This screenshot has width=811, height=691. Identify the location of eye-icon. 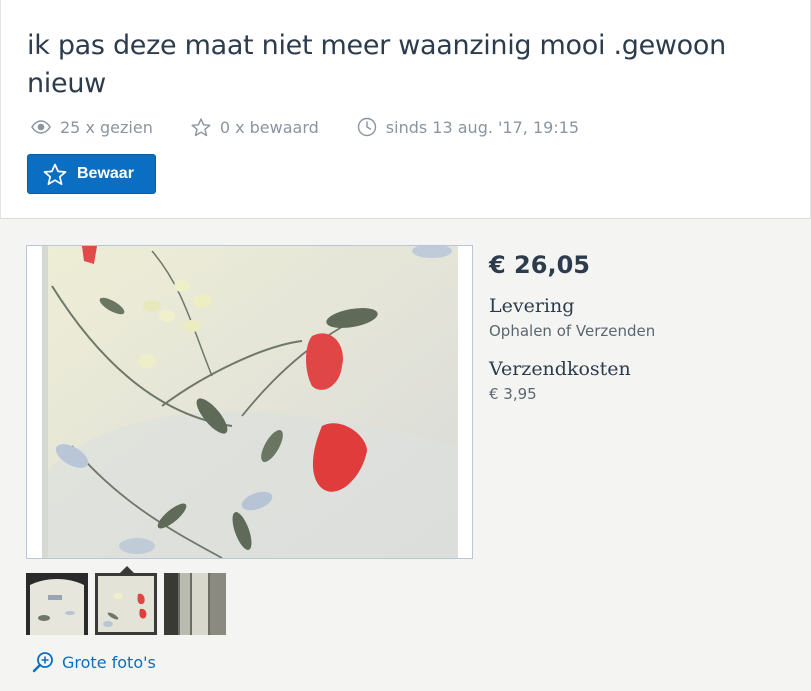
(41, 127).